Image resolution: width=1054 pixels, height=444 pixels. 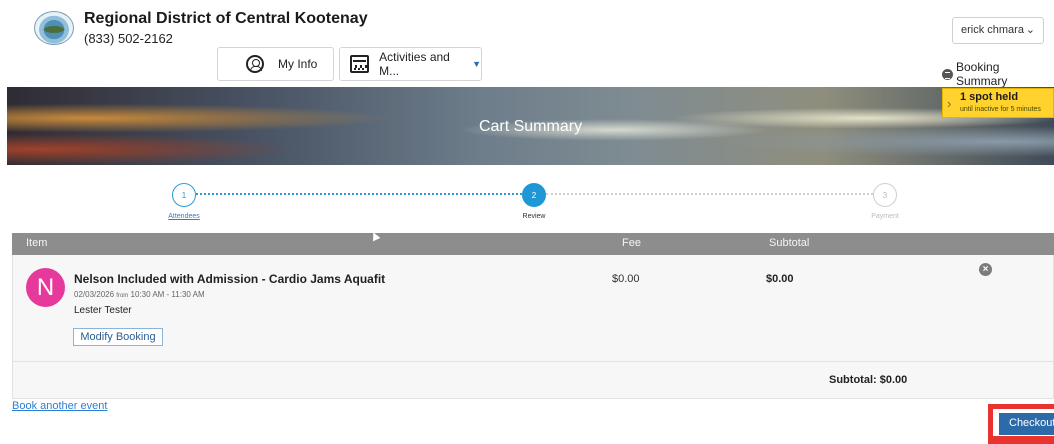 What do you see at coordinates (949, 103) in the screenshot?
I see `chevron-right-icon: ›` at bounding box center [949, 103].